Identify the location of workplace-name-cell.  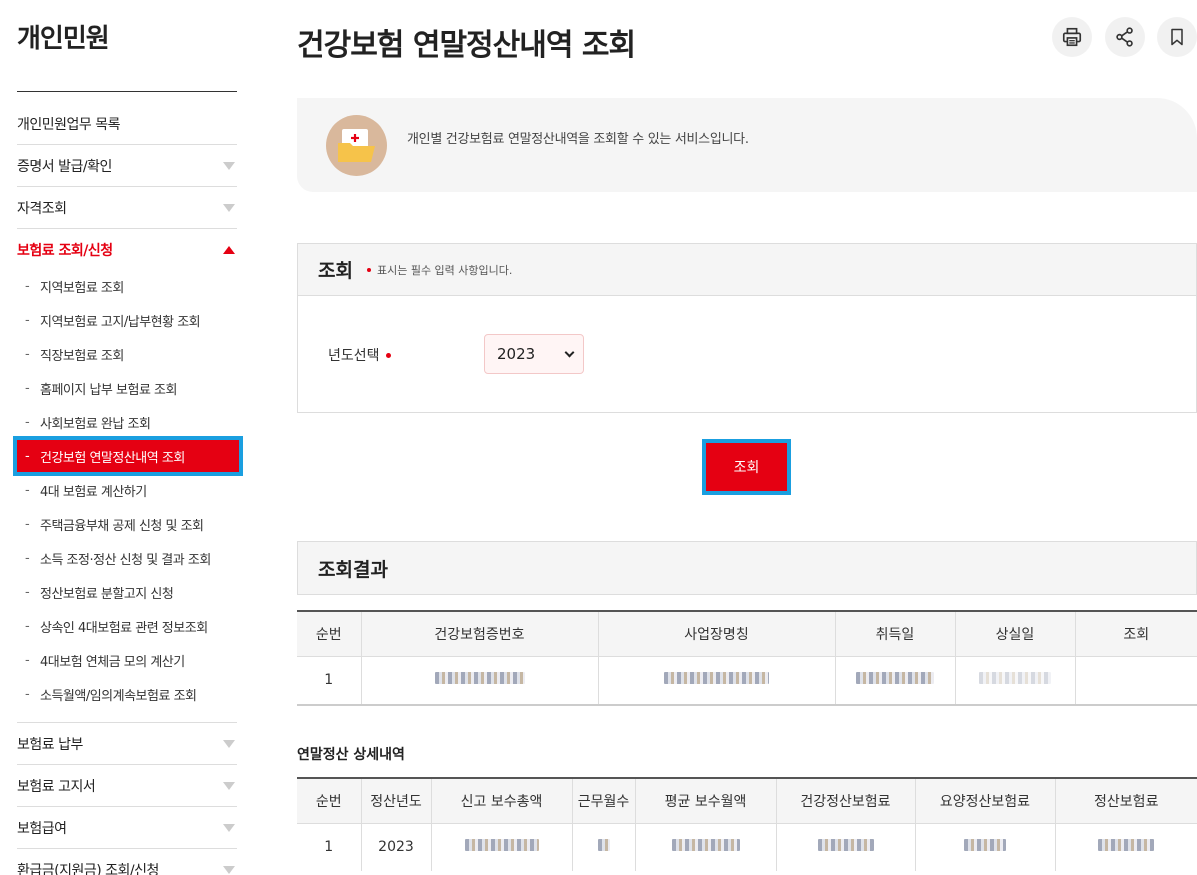
(716, 680).